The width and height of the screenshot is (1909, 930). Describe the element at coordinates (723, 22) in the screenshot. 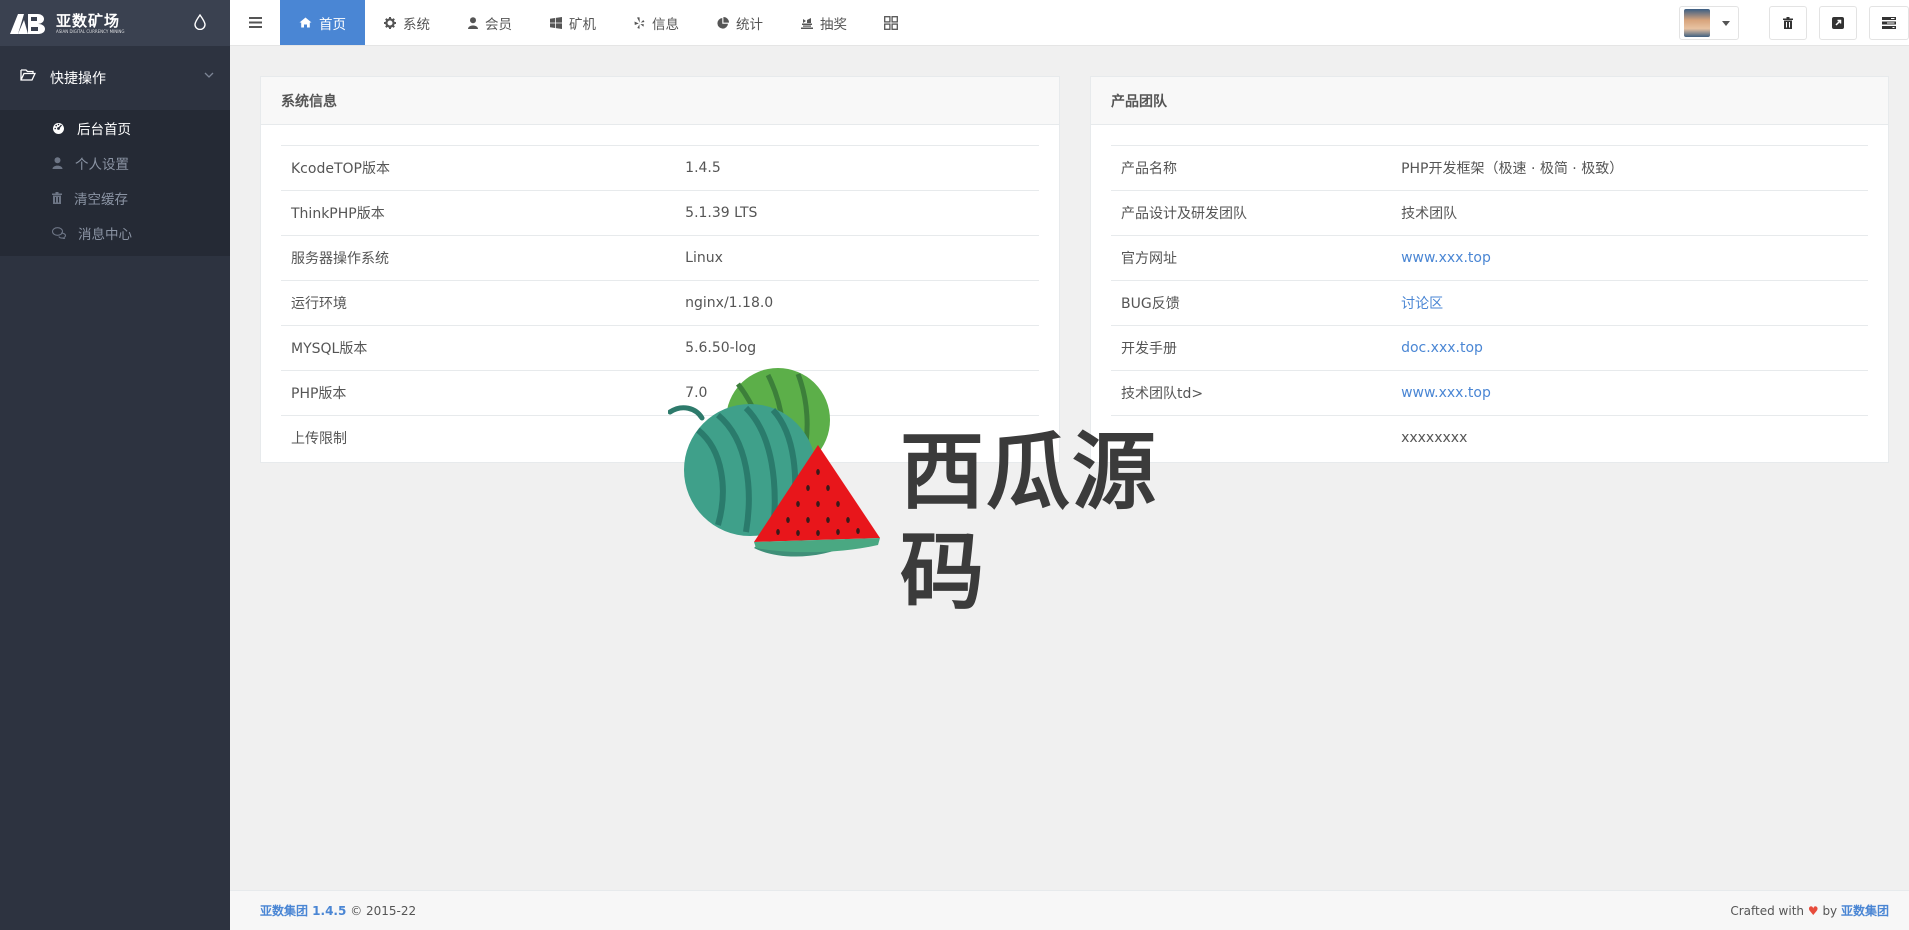

I see `pie-chart-icon` at that location.